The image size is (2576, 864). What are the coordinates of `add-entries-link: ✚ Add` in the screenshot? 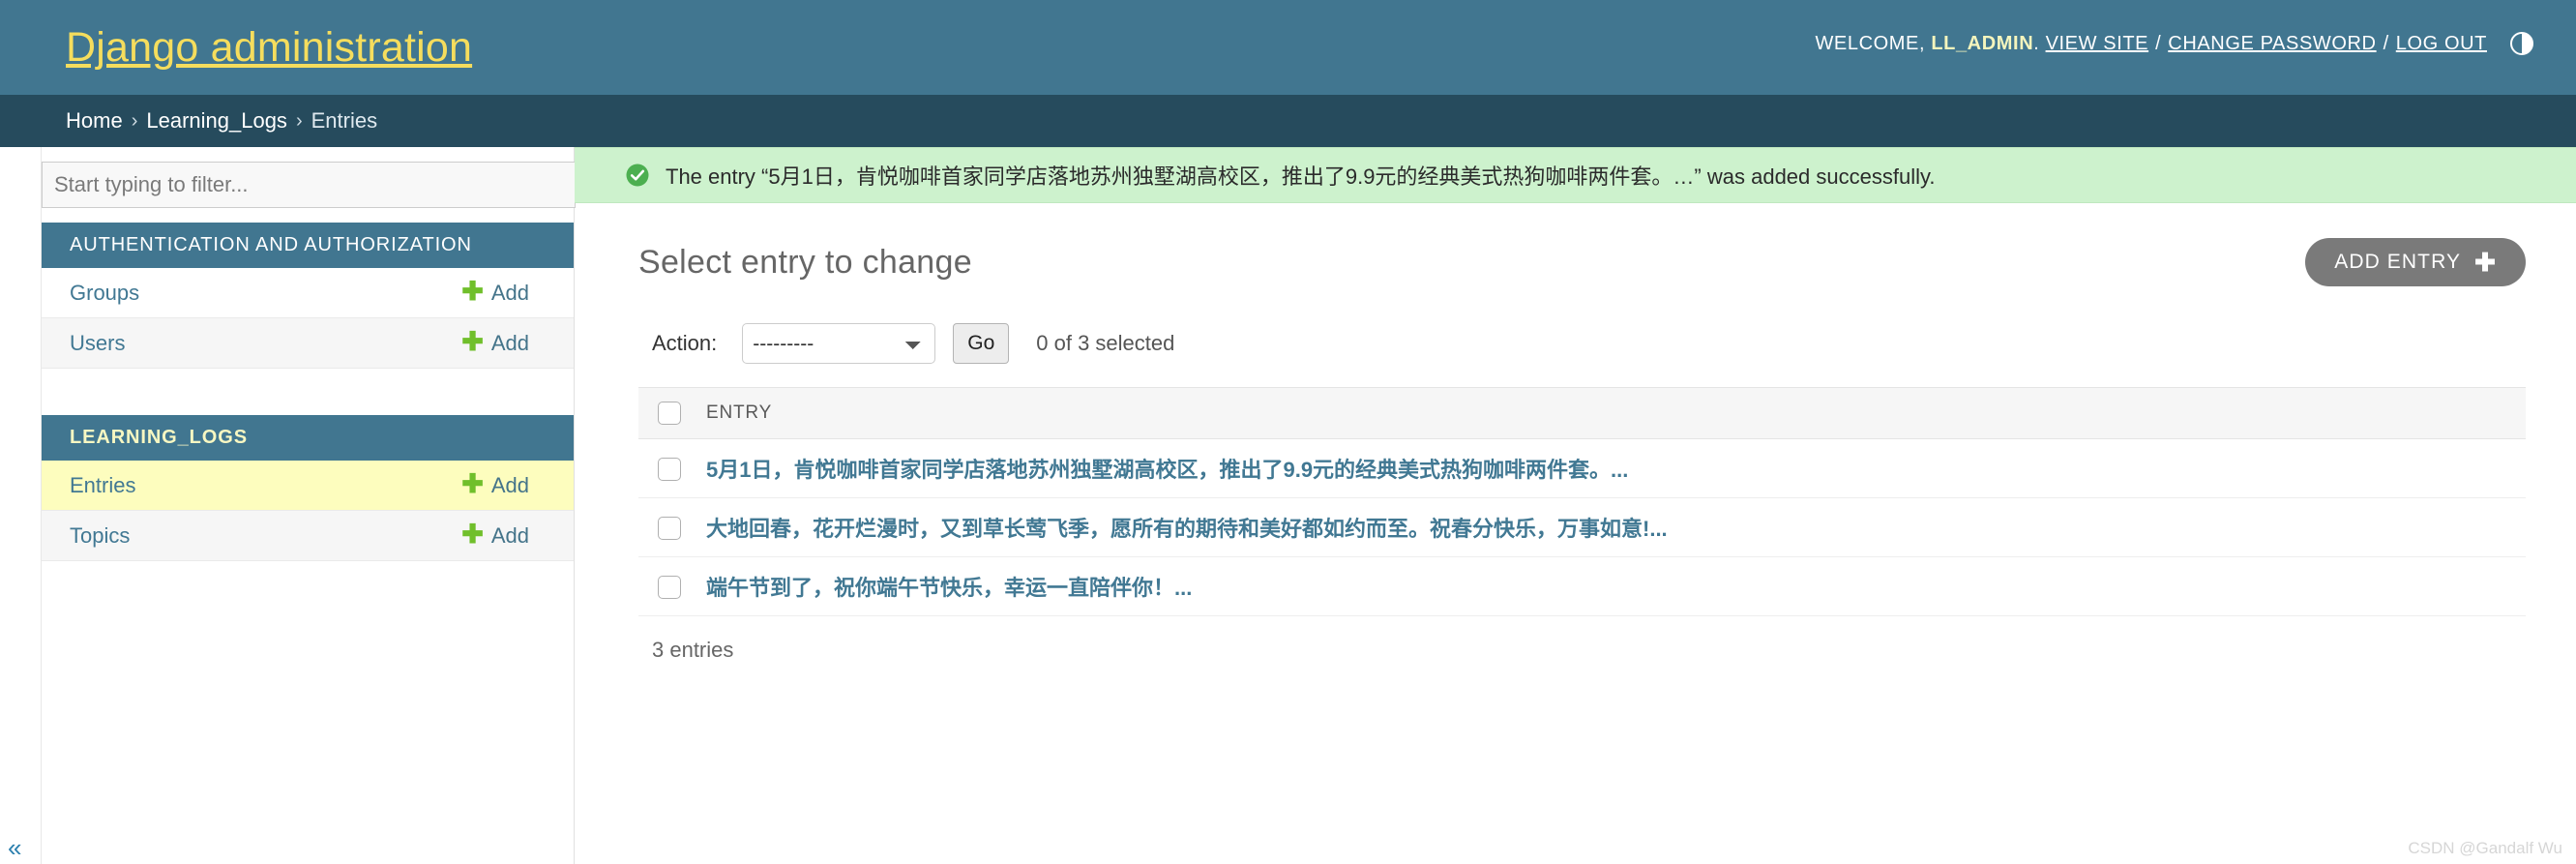 It's located at (495, 484).